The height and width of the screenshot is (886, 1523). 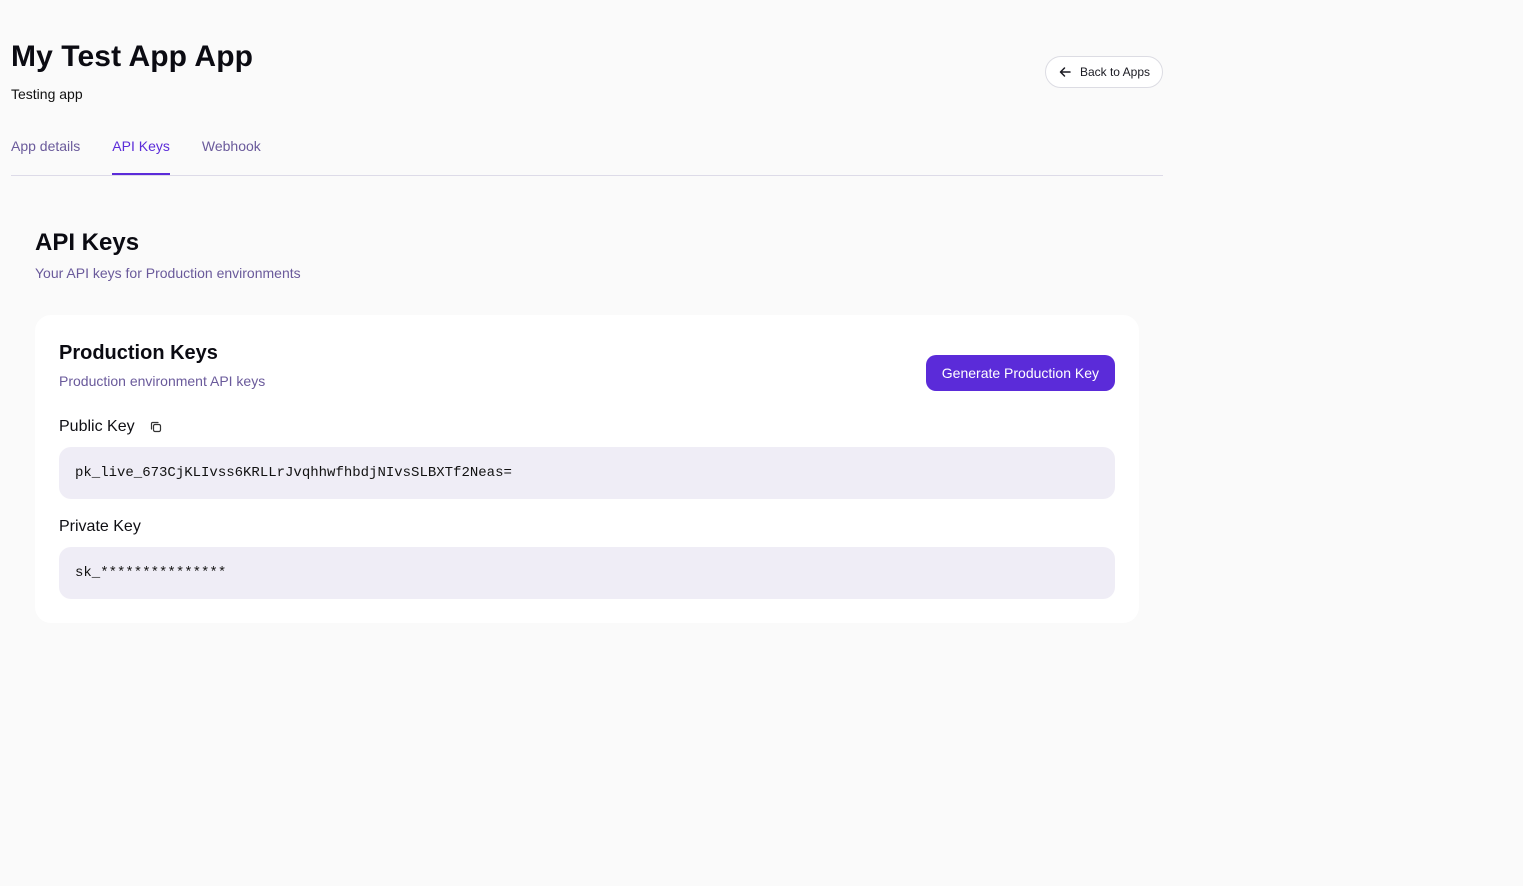 I want to click on tab-api-keys: API Keys, so click(x=141, y=152).